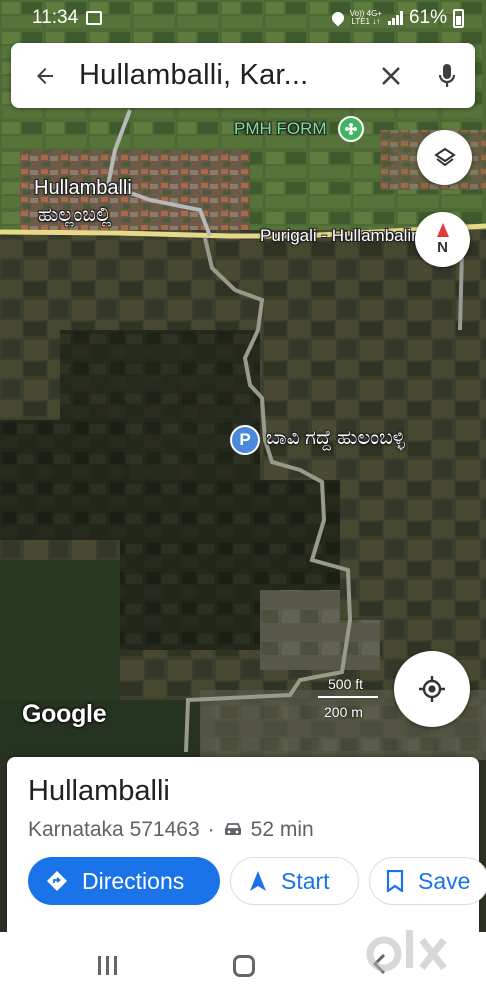 Image resolution: width=486 pixels, height=999 pixels. Describe the element at coordinates (133, 880) in the screenshot. I see `directions-label: Directions` at that location.